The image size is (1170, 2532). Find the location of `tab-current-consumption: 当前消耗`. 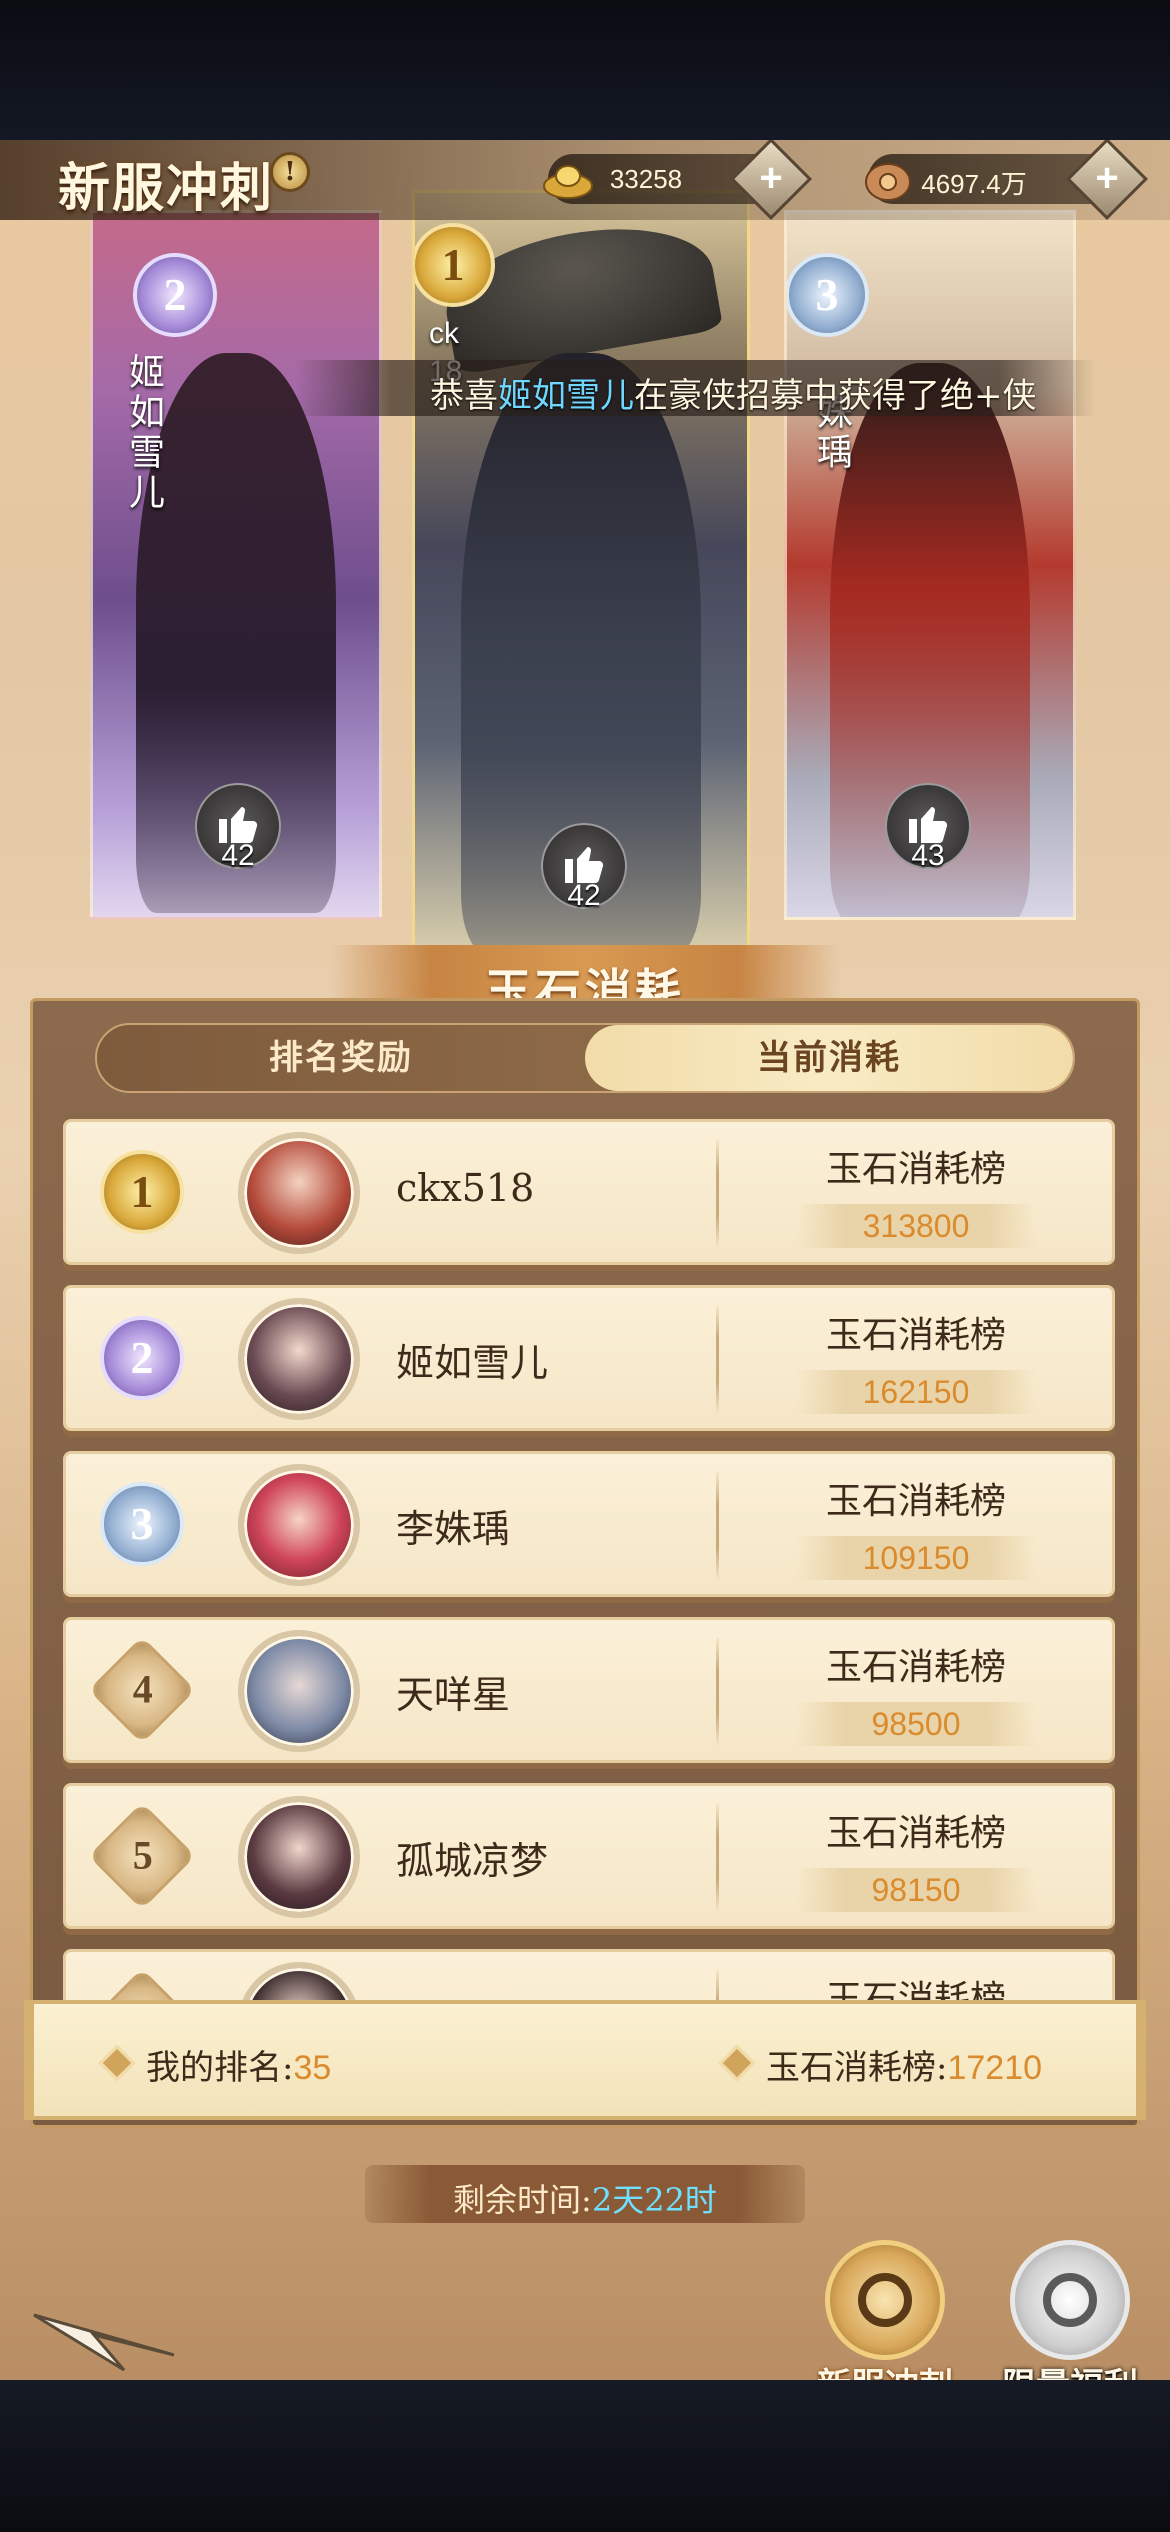

tab-current-consumption: 当前消耗 is located at coordinates (829, 1058).